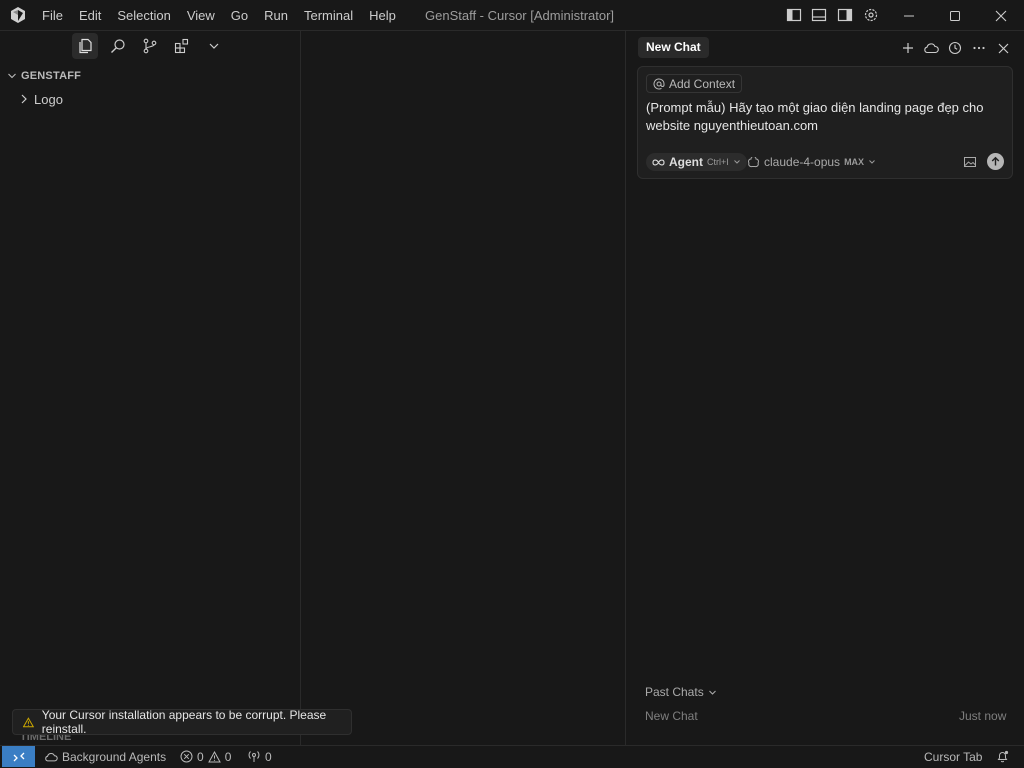  I want to click on toggle-panel-icon, so click(819, 15).